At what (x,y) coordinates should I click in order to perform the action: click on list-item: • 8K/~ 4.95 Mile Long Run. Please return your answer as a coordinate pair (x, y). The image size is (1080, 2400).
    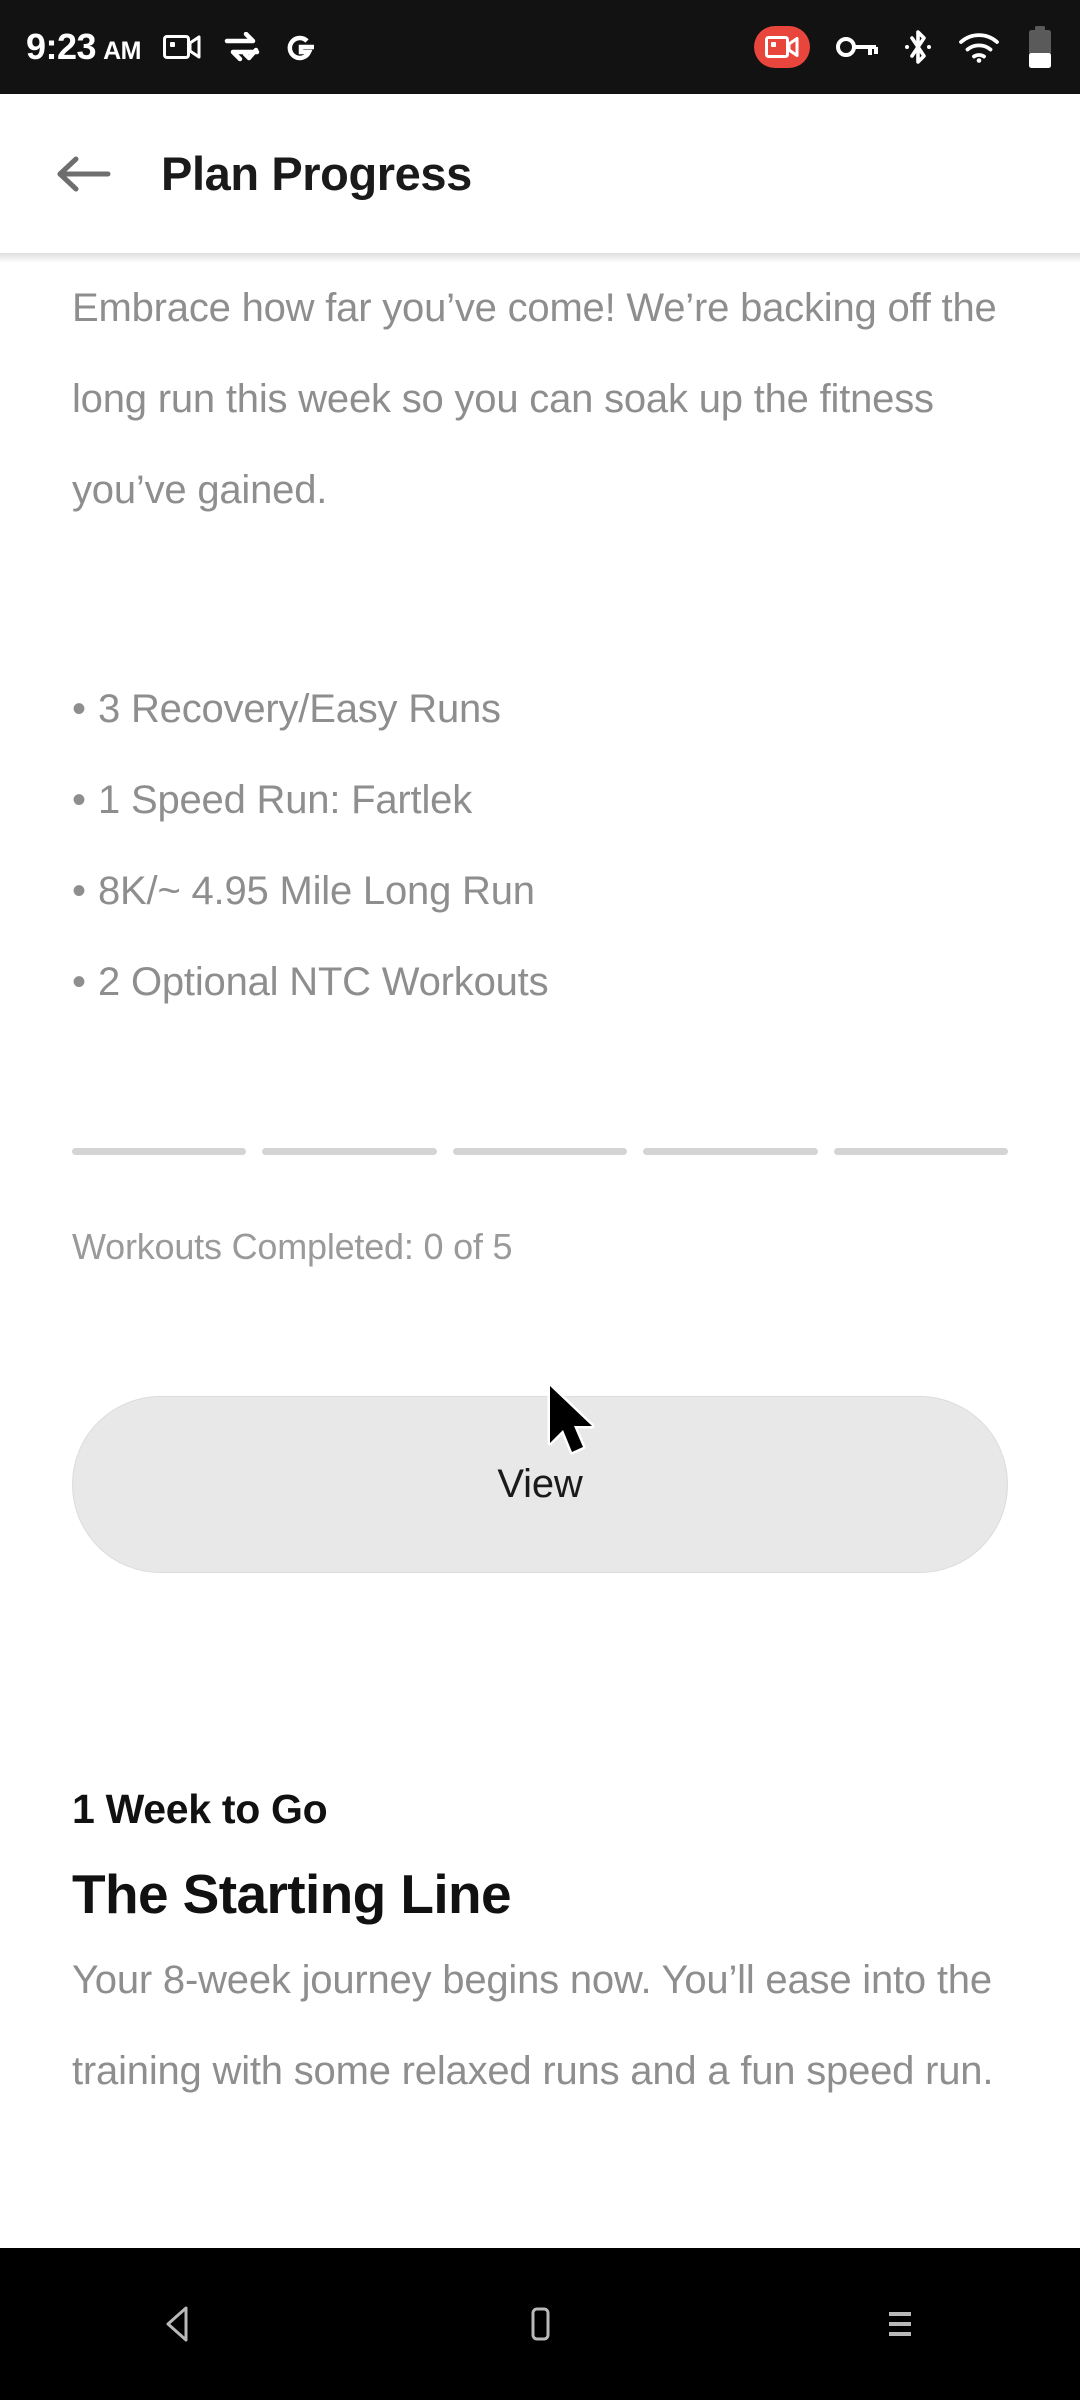
    Looking at the image, I should click on (540, 891).